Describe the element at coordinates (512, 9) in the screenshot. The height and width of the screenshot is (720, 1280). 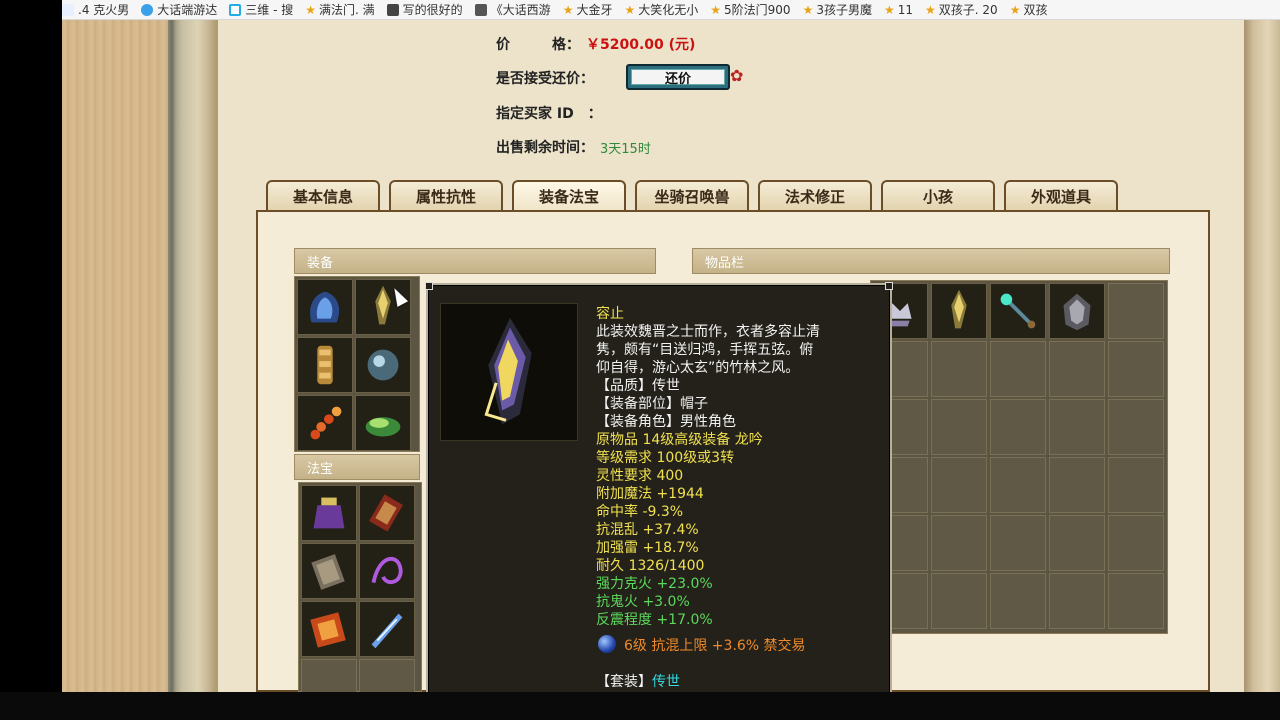
I see `bookmark-item: 《大话西游` at that location.